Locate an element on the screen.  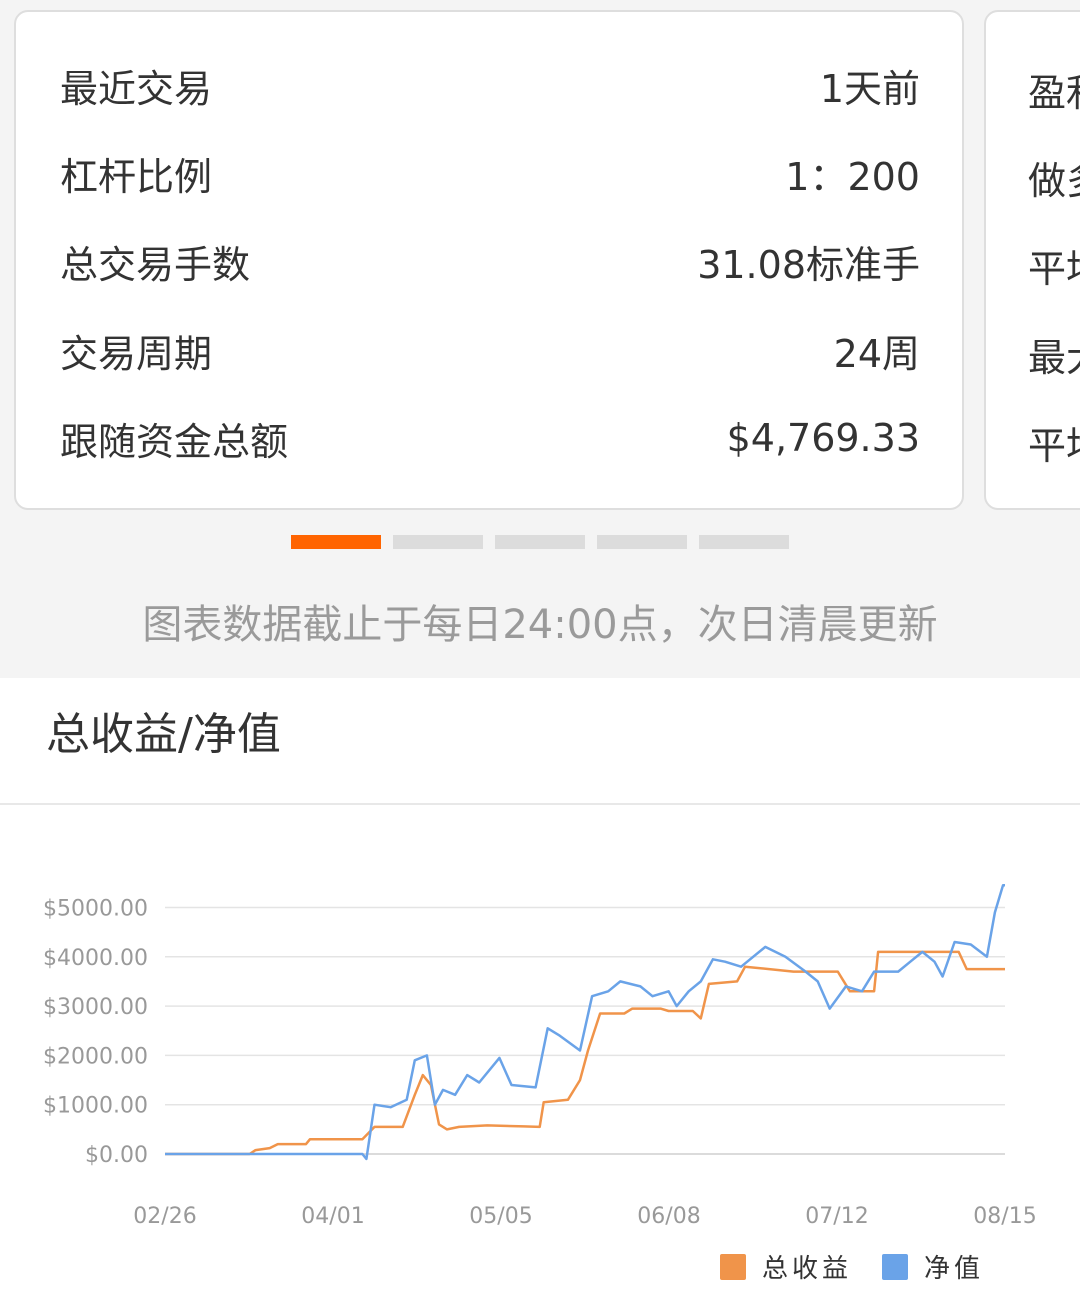
stat-label: 总交易手数 is located at coordinates (155, 264).